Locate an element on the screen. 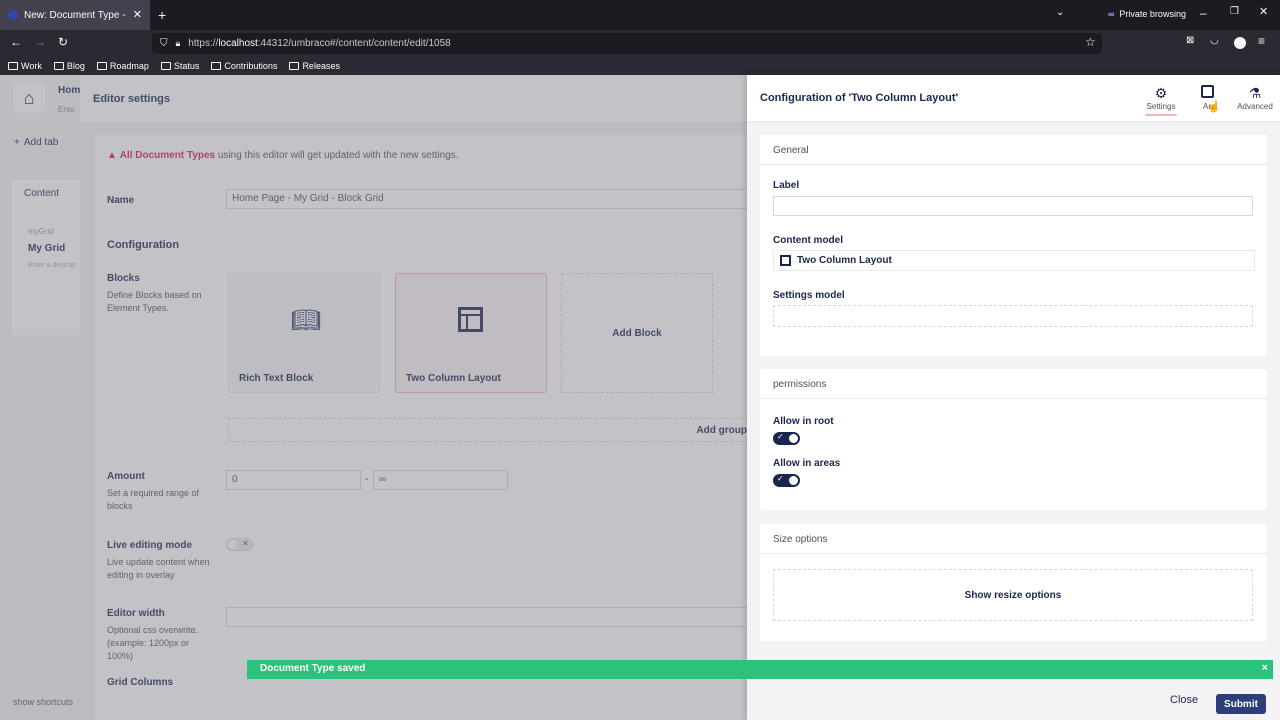 The height and width of the screenshot is (720, 1280). chevron-down-icon: ⌄ is located at coordinates (1060, 13).